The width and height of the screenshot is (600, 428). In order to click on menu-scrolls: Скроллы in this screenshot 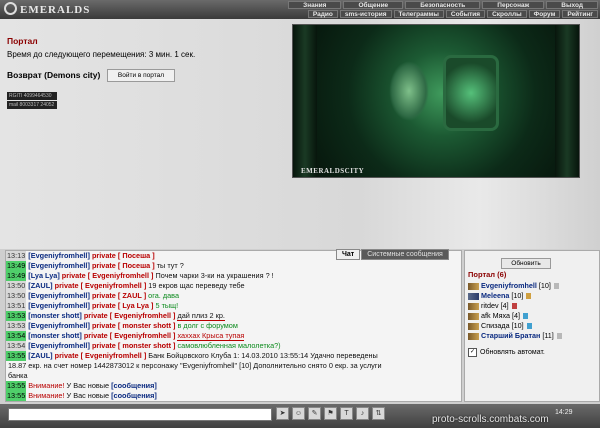, I will do `click(507, 14)`.